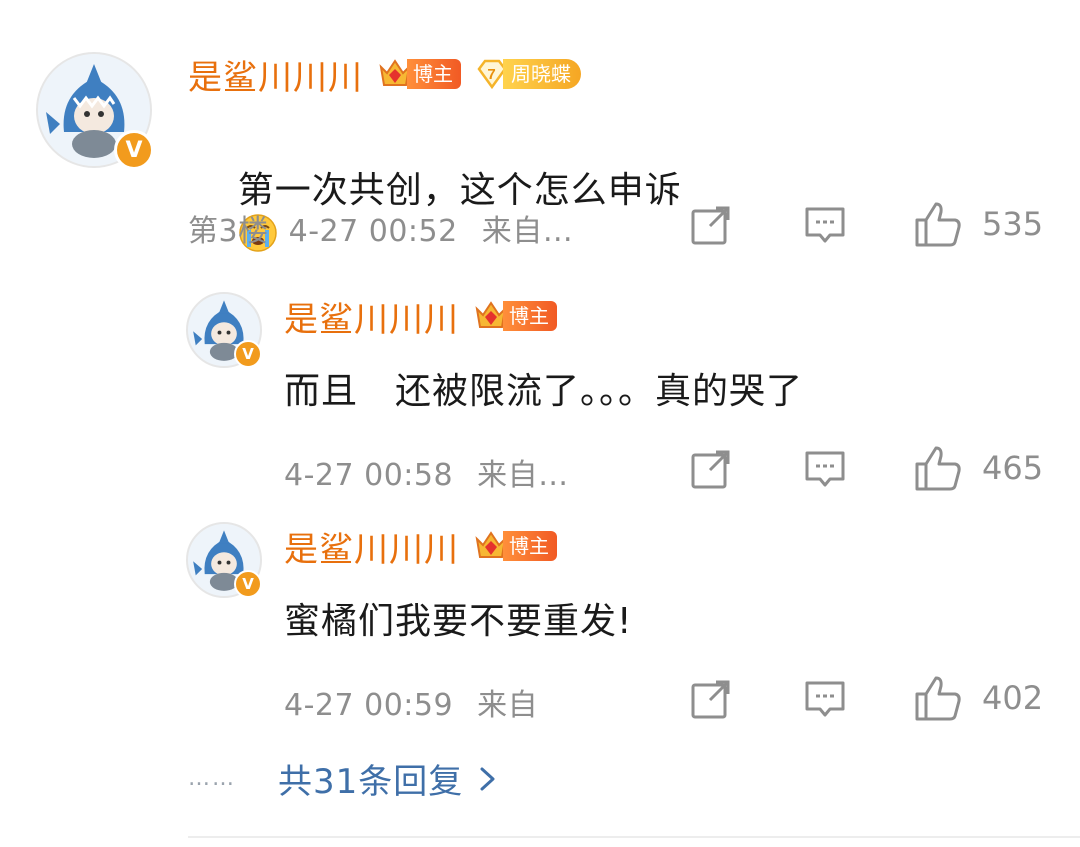 The width and height of the screenshot is (1080, 847). I want to click on floor-number: 第3楼, so click(228, 231).